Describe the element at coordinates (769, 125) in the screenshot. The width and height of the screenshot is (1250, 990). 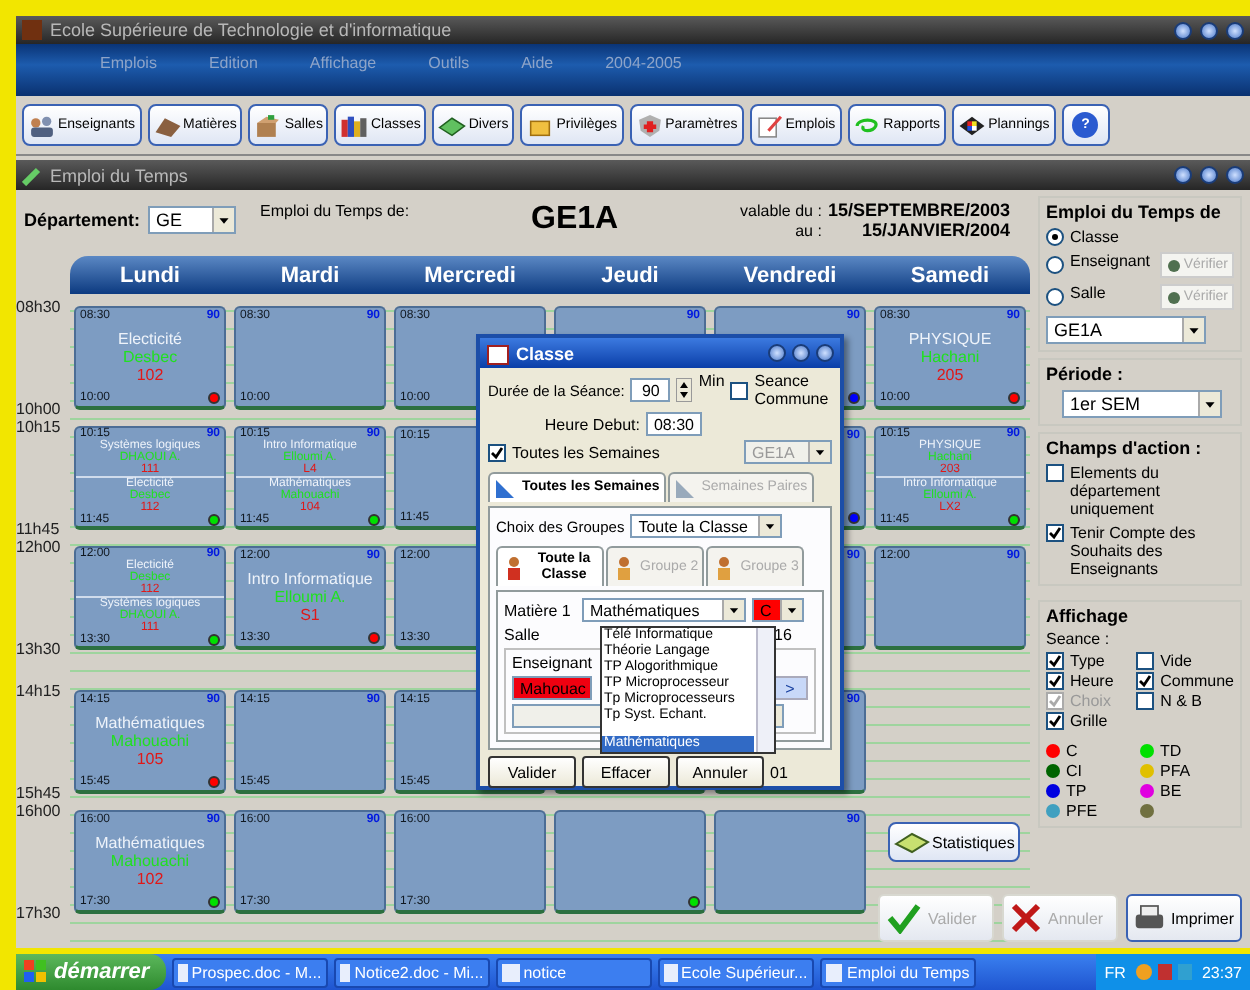
I see `pencil-paper-icon` at that location.